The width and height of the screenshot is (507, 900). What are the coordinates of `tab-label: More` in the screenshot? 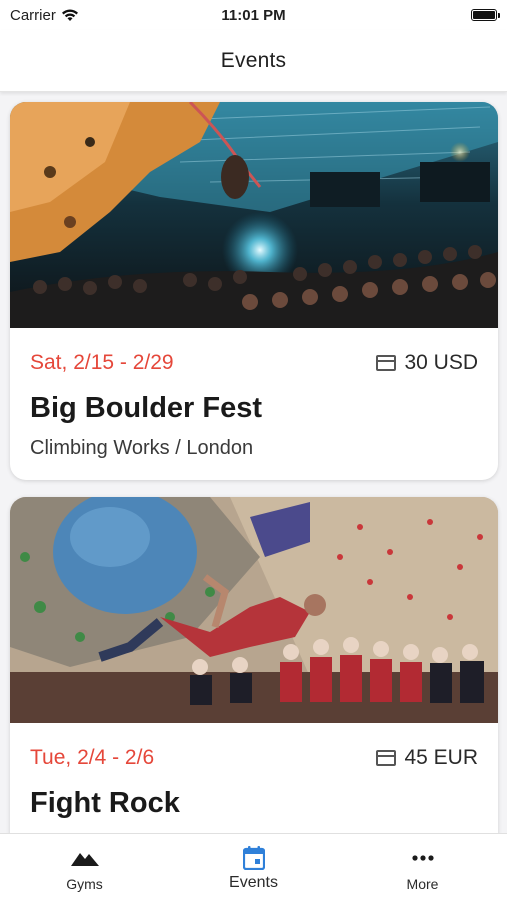 It's located at (422, 884).